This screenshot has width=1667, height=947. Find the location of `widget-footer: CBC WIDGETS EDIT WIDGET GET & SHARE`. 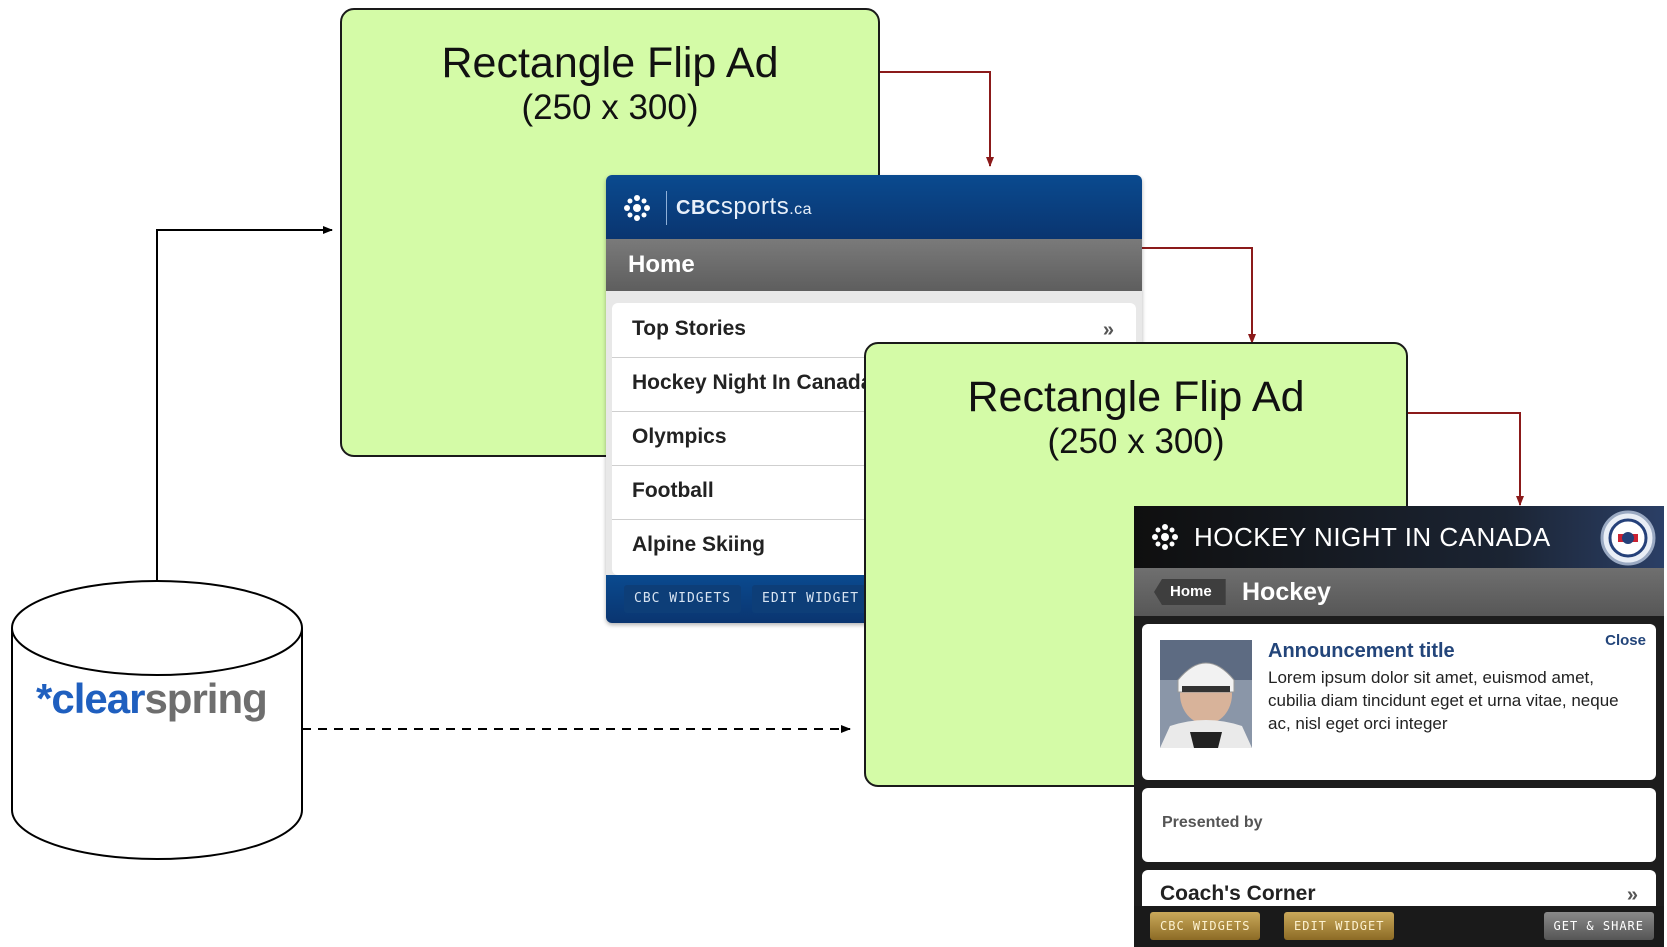

widget-footer: CBC WIDGETS EDIT WIDGET GET & SHARE is located at coordinates (1399, 926).